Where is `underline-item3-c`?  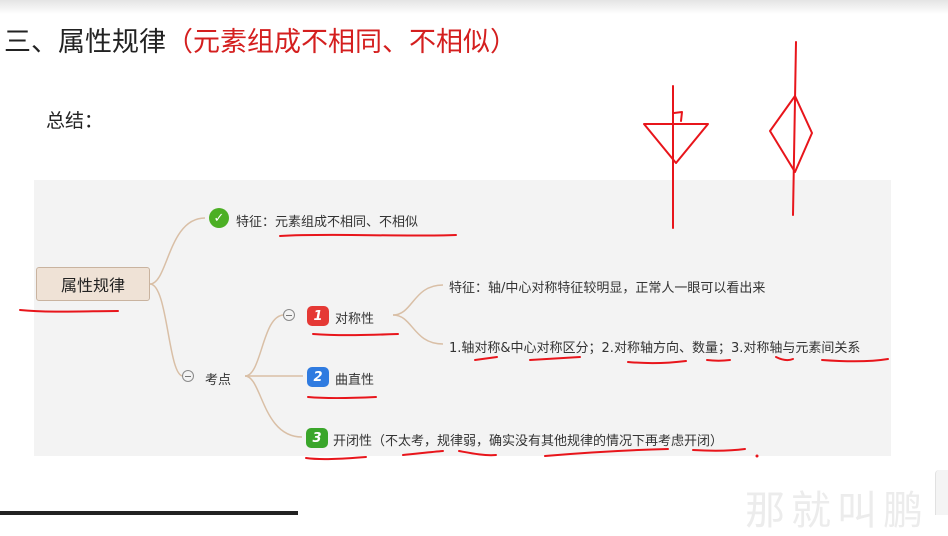 underline-item3-c is located at coordinates (477, 453).